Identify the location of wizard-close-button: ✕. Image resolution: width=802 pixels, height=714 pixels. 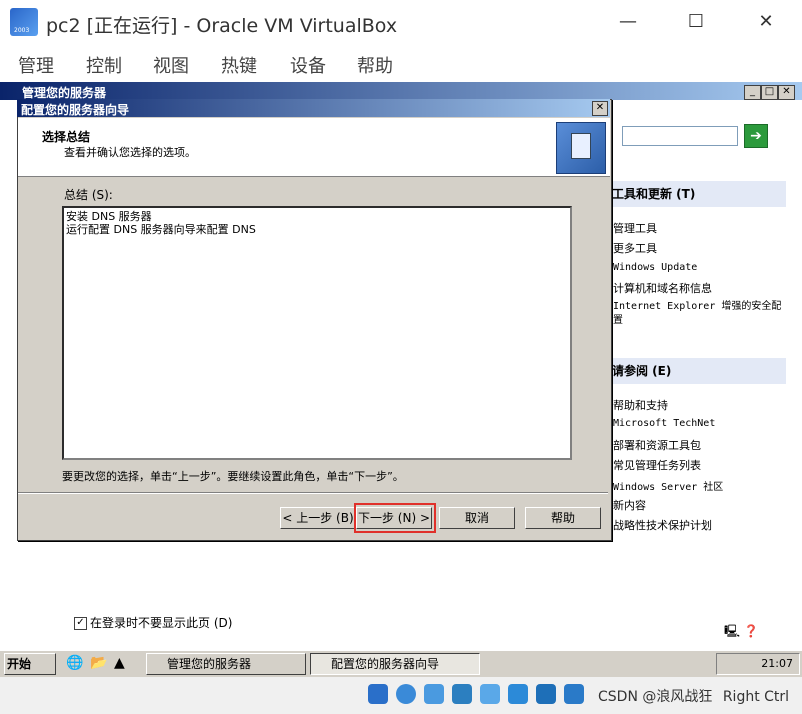
(600, 108).